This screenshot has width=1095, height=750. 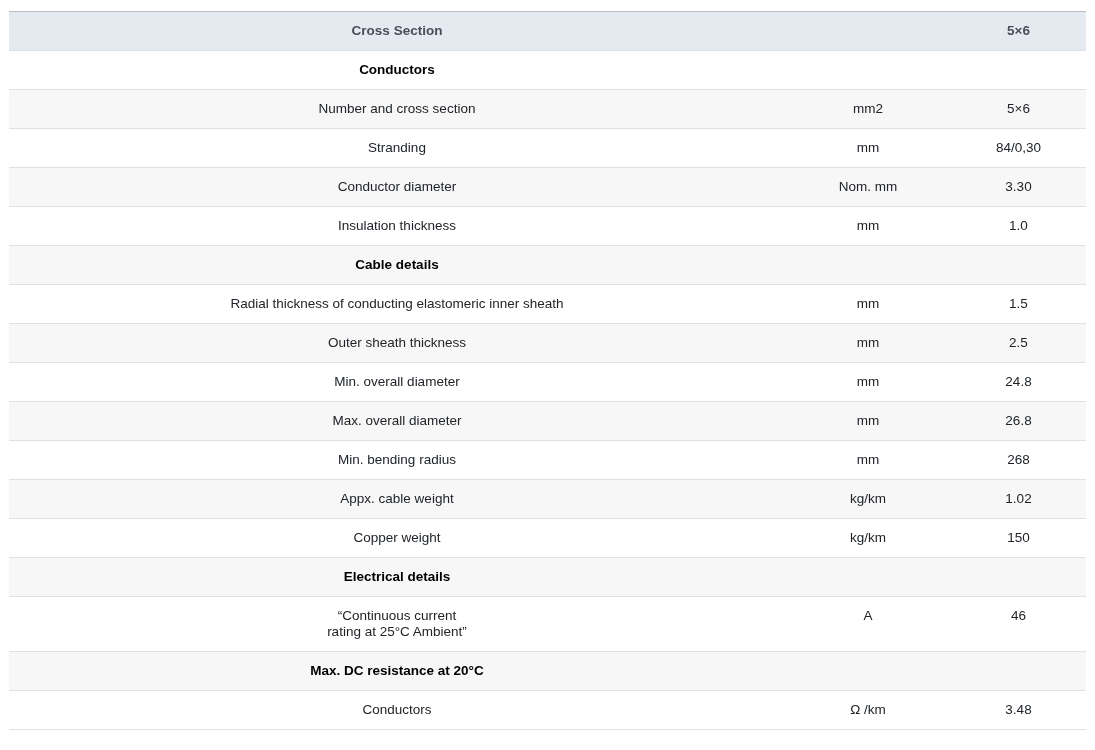 What do you see at coordinates (397, 577) in the screenshot?
I see `section-heading: Electrical details` at bounding box center [397, 577].